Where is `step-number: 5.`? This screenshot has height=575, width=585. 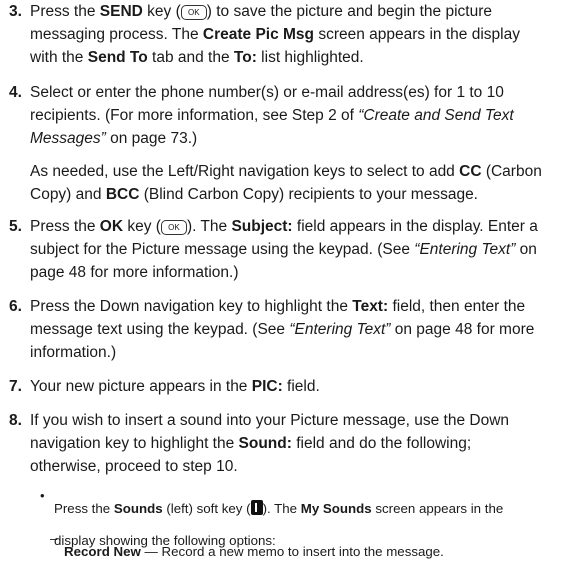
step-number: 5. is located at coordinates (15, 226).